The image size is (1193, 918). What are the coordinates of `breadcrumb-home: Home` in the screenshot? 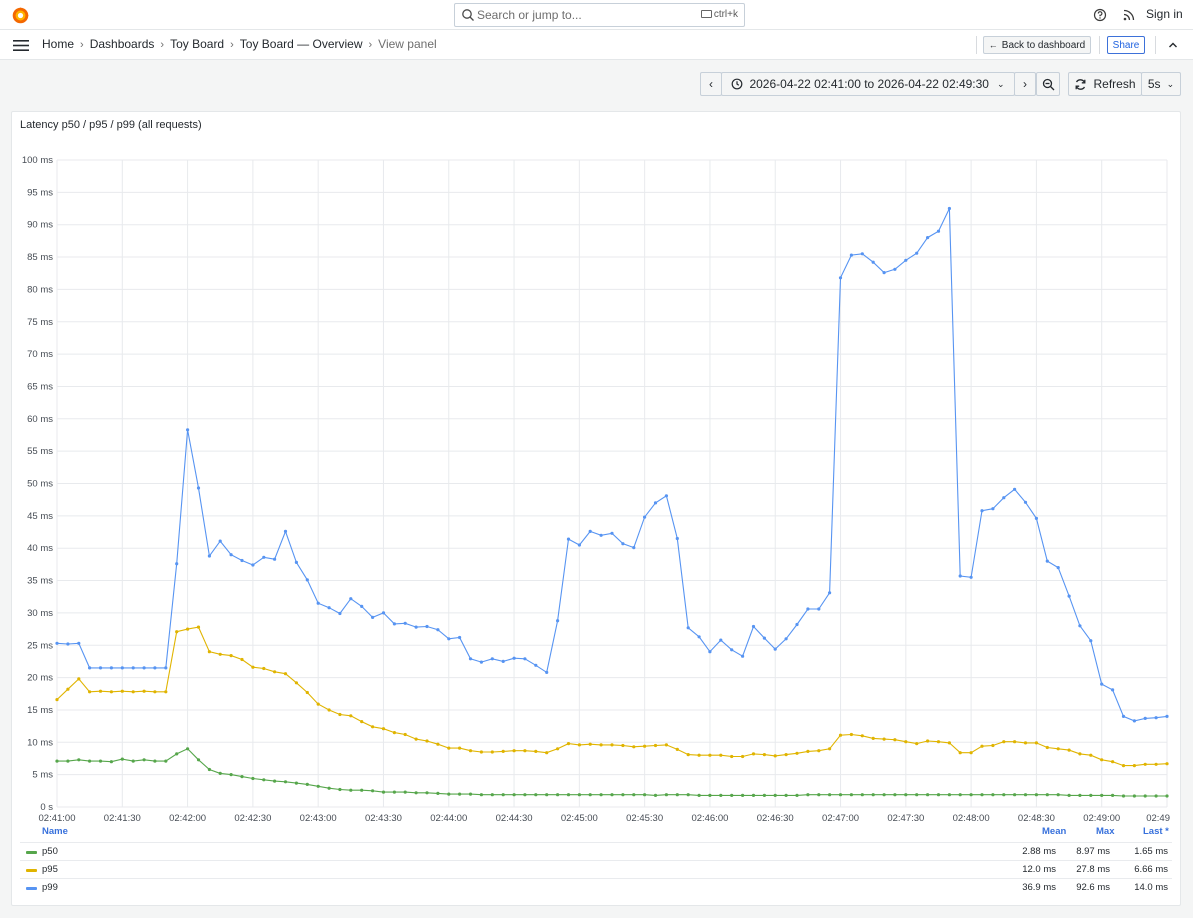 It's located at (58, 44).